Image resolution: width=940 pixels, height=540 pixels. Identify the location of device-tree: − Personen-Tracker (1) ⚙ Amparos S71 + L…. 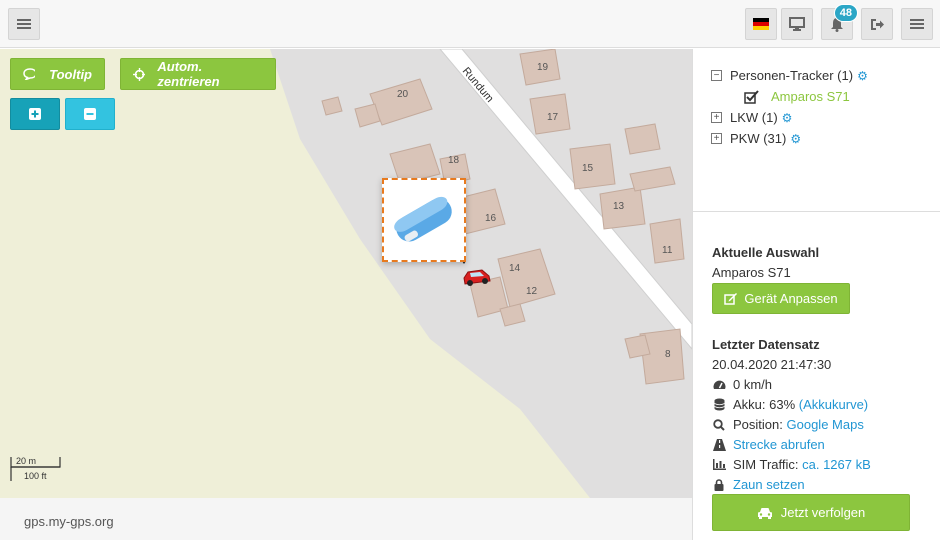
(789, 107).